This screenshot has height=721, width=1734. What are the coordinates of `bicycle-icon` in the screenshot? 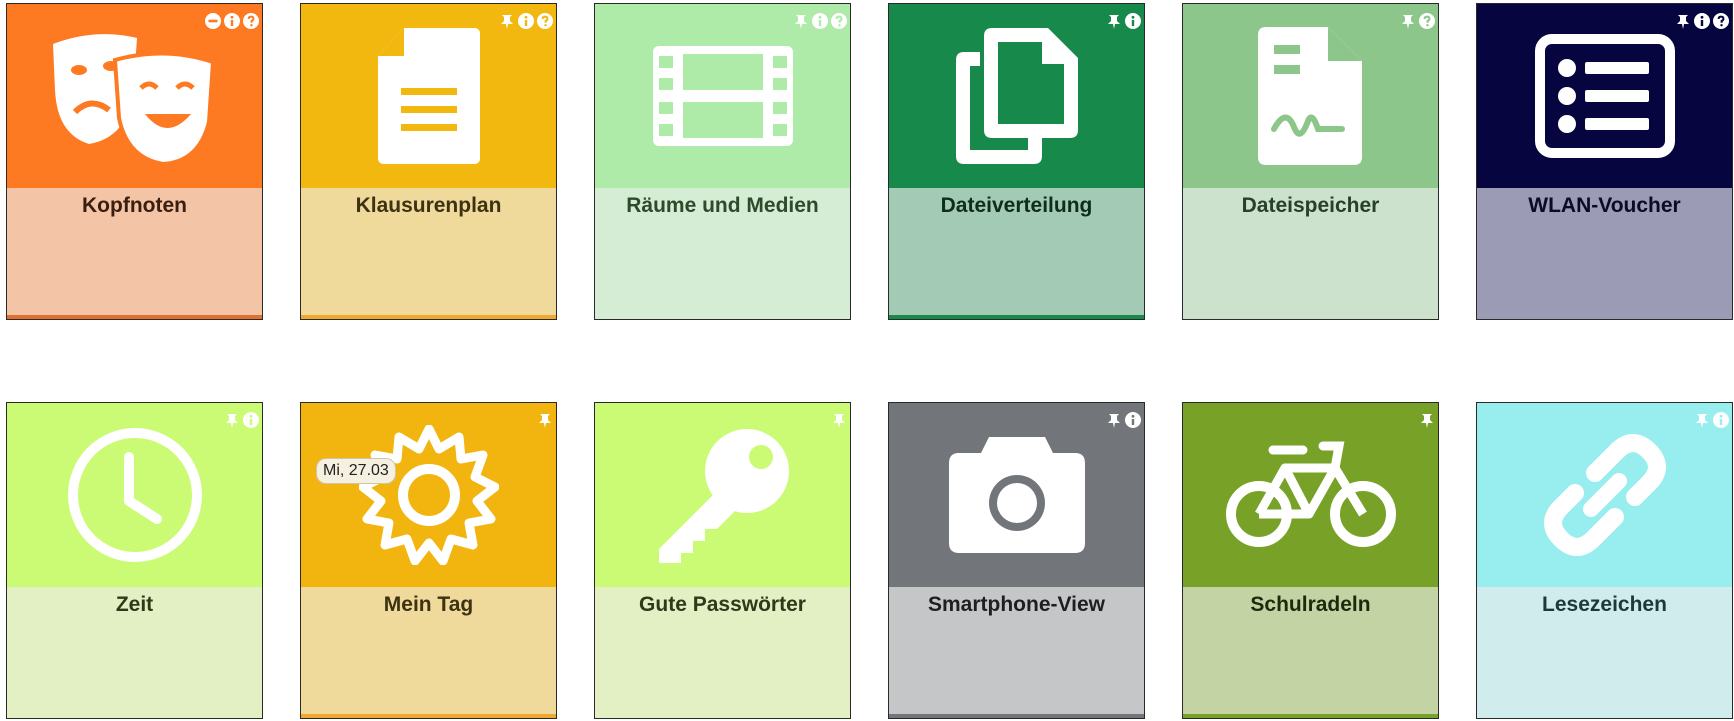 It's located at (1310, 494).